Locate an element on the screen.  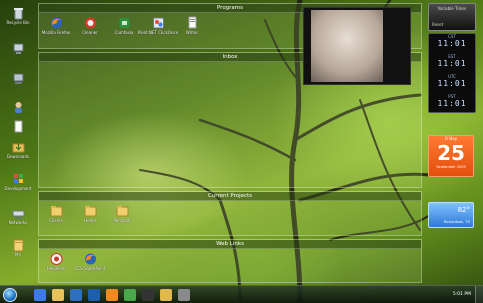
program-writer: Writer is located at coordinates (192, 25).